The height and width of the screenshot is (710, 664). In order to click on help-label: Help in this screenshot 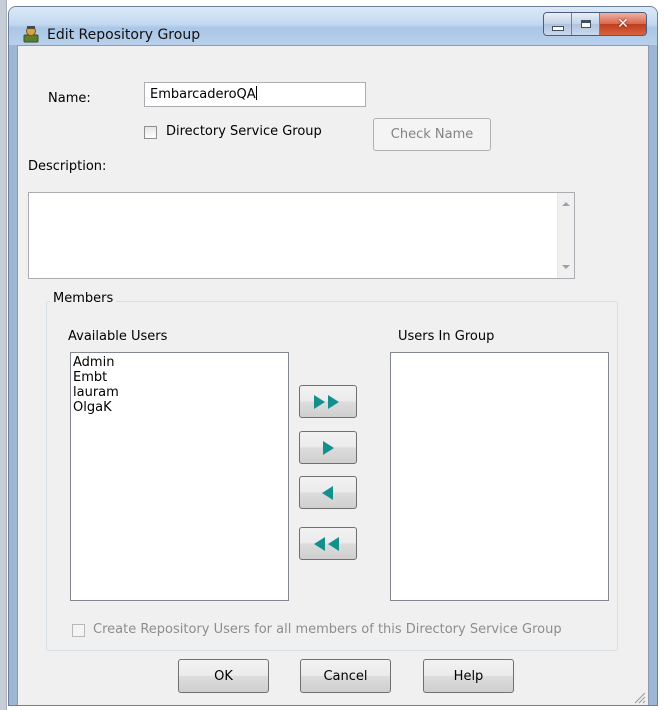, I will do `click(468, 676)`.